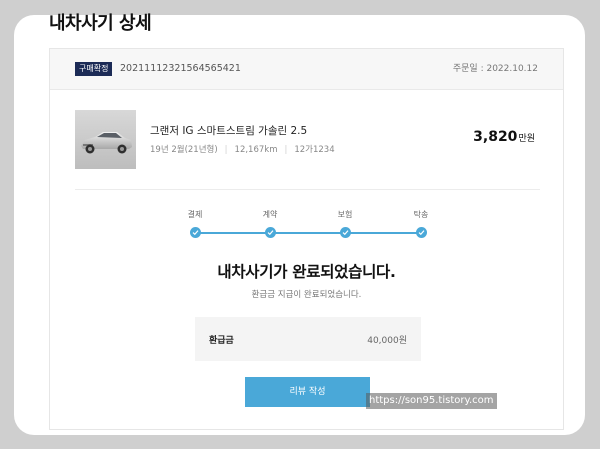 The image size is (600, 449). What do you see at coordinates (526, 139) in the screenshot?
I see `price-unit: 만원` at bounding box center [526, 139].